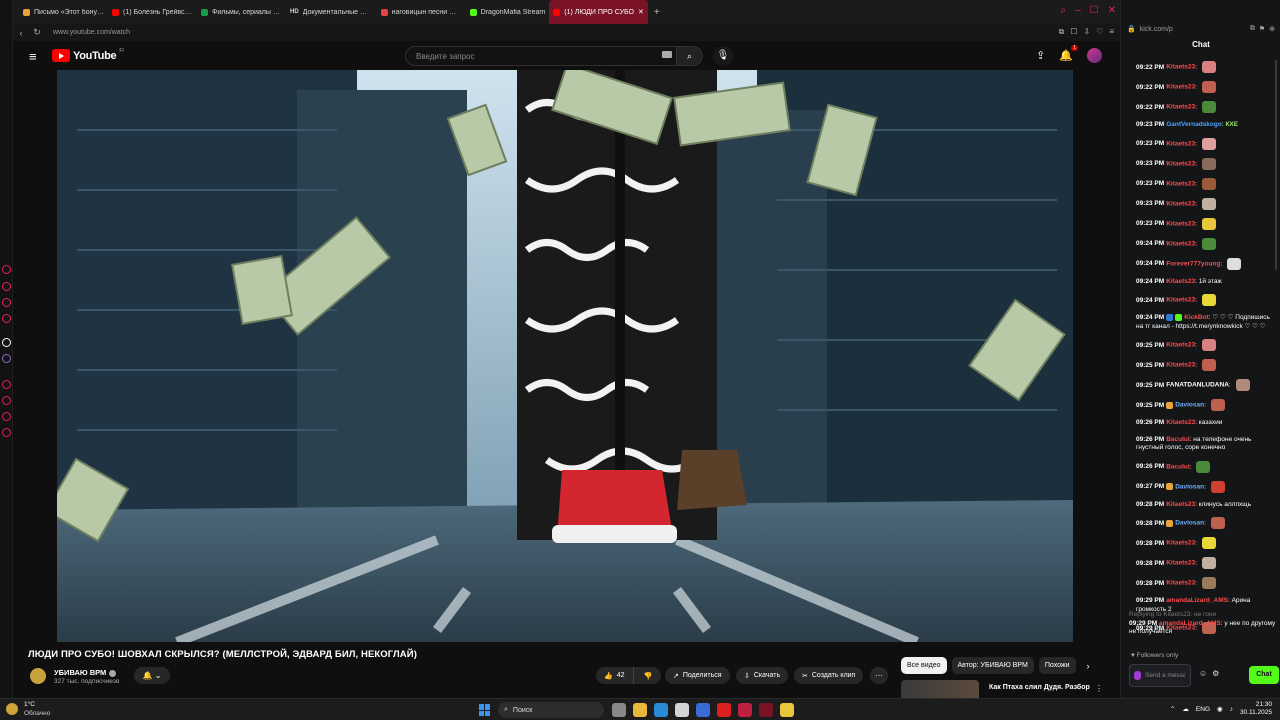 The height and width of the screenshot is (720, 1280). Describe the element at coordinates (879, 675) in the screenshot. I see `more-actions-button: ⋯` at that location.